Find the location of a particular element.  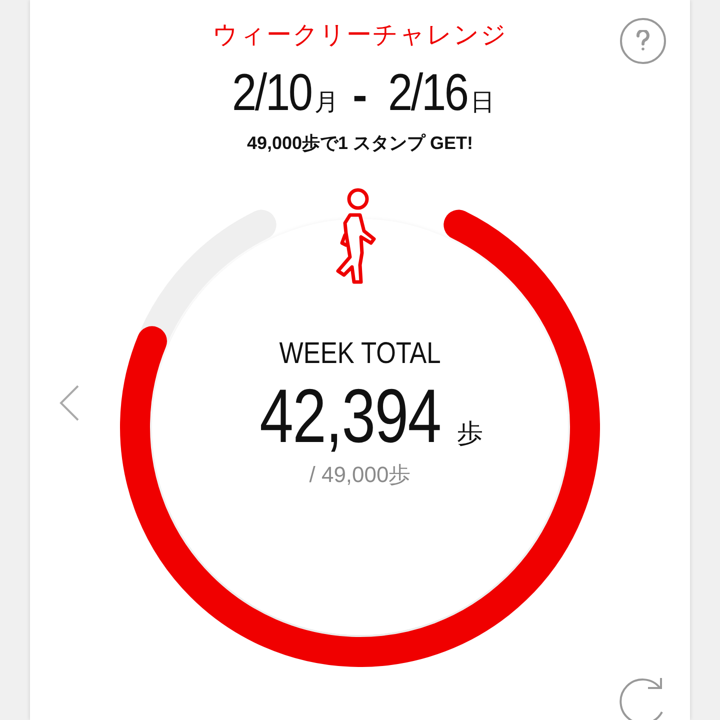

step-unit: 歩 is located at coordinates (470, 433).